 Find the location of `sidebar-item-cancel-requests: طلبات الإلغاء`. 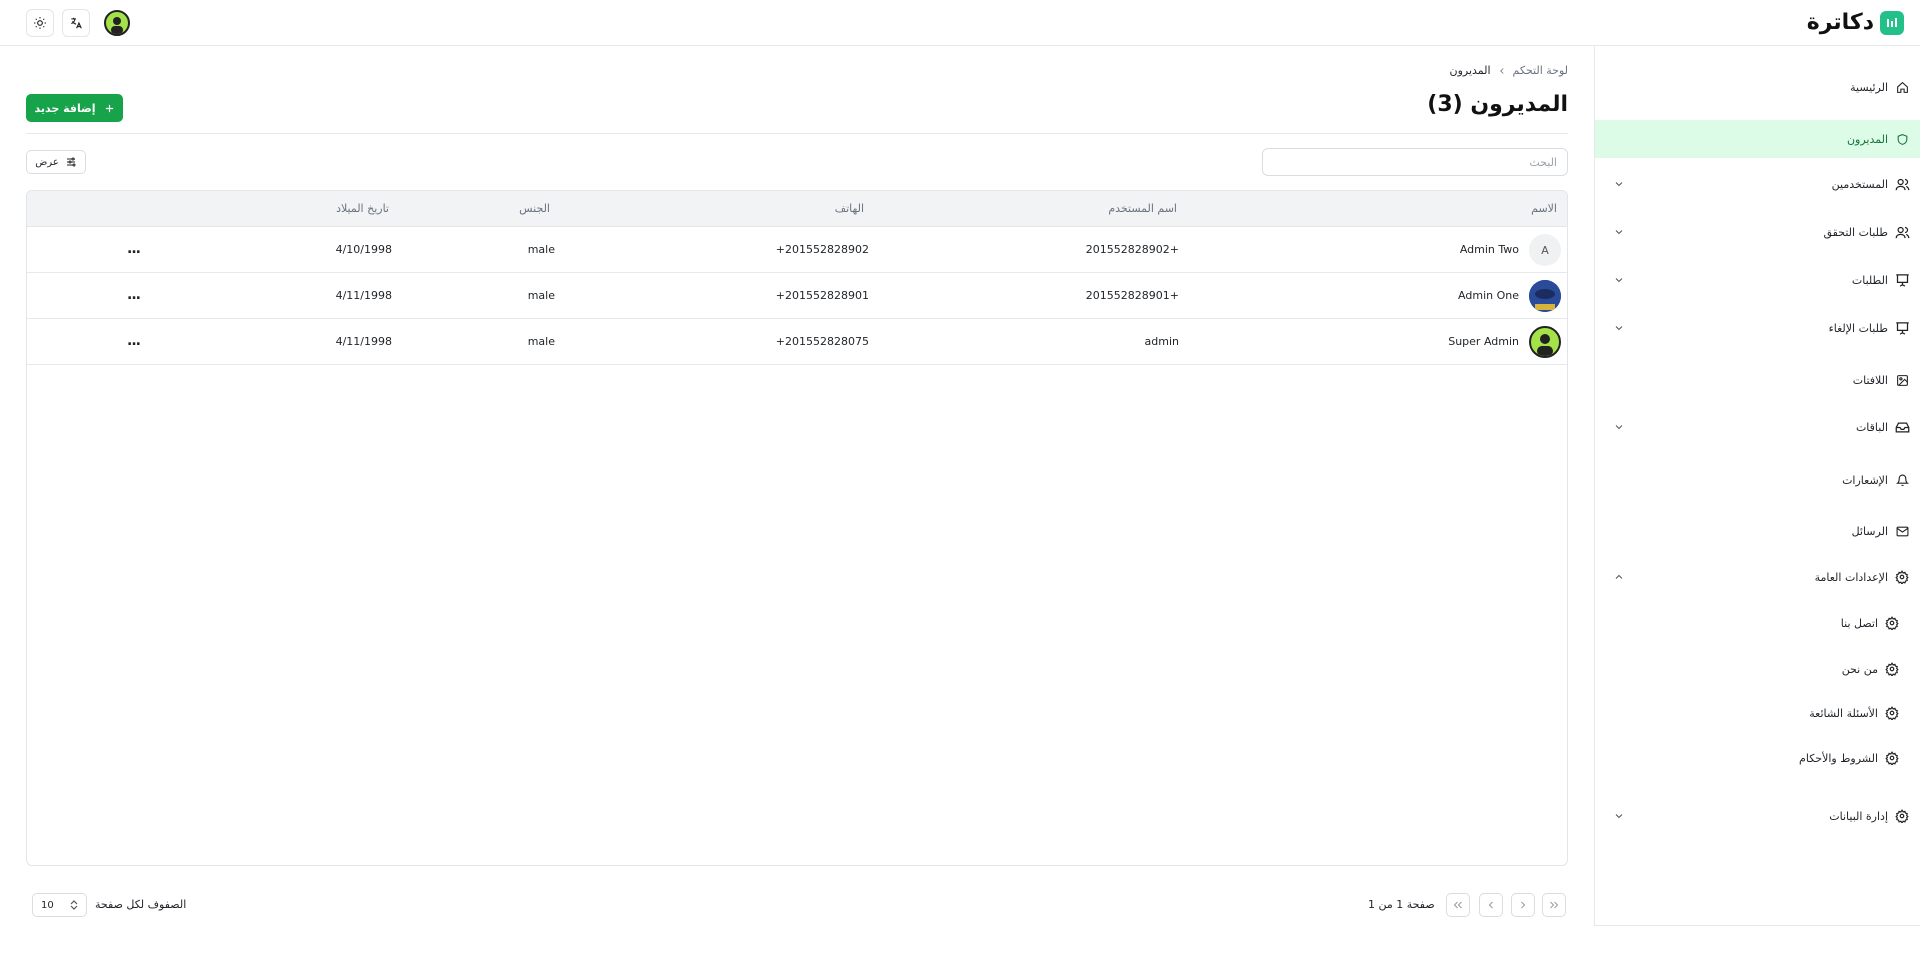

sidebar-item-cancel-requests: طلبات الإلغاء is located at coordinates (1757, 328).